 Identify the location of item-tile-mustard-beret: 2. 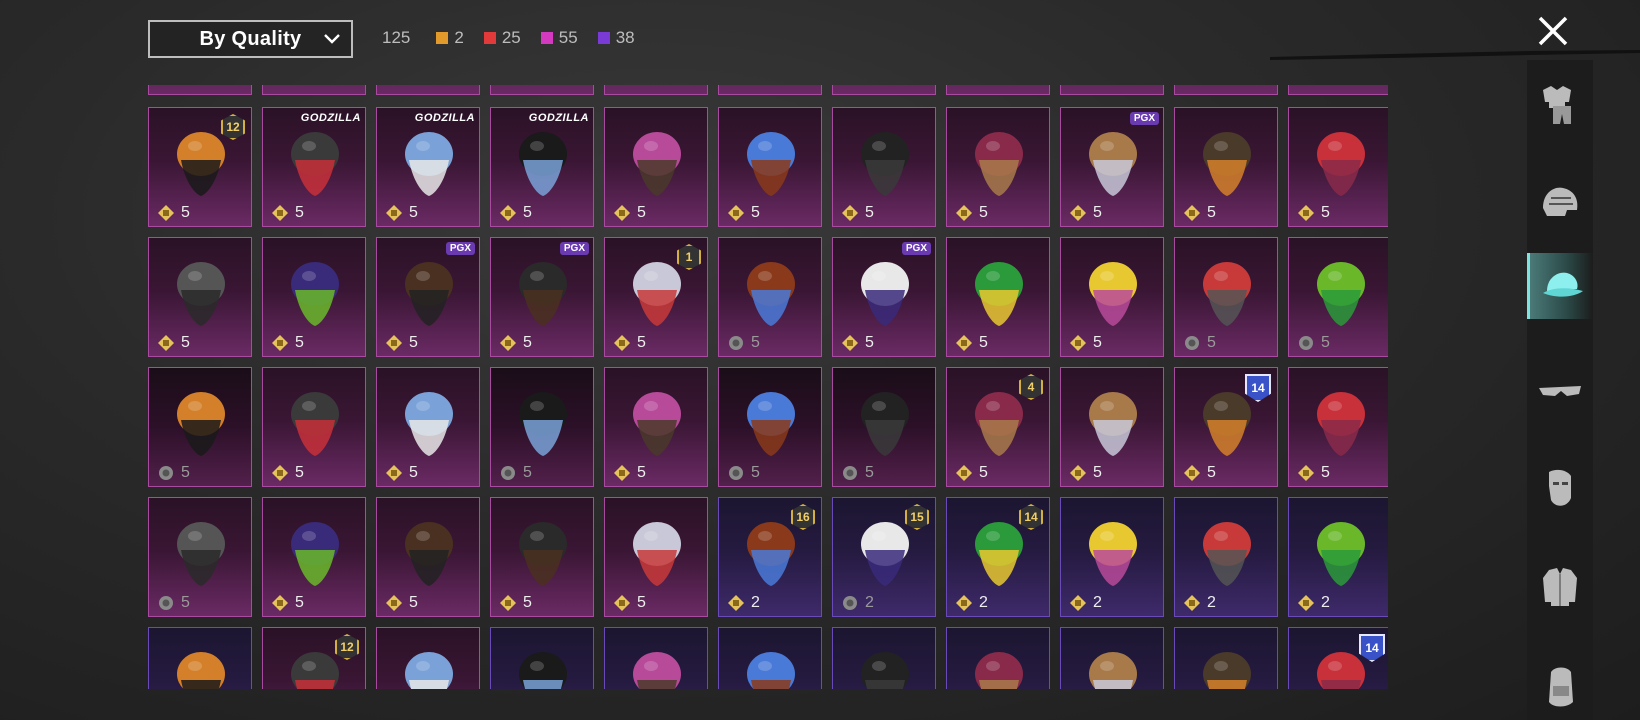
(1338, 557).